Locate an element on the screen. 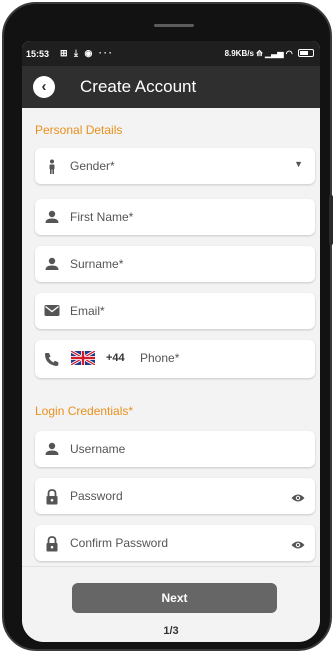  notification-icons: ⊞ ⤓ ◉ ··· is located at coordinates (87, 53).